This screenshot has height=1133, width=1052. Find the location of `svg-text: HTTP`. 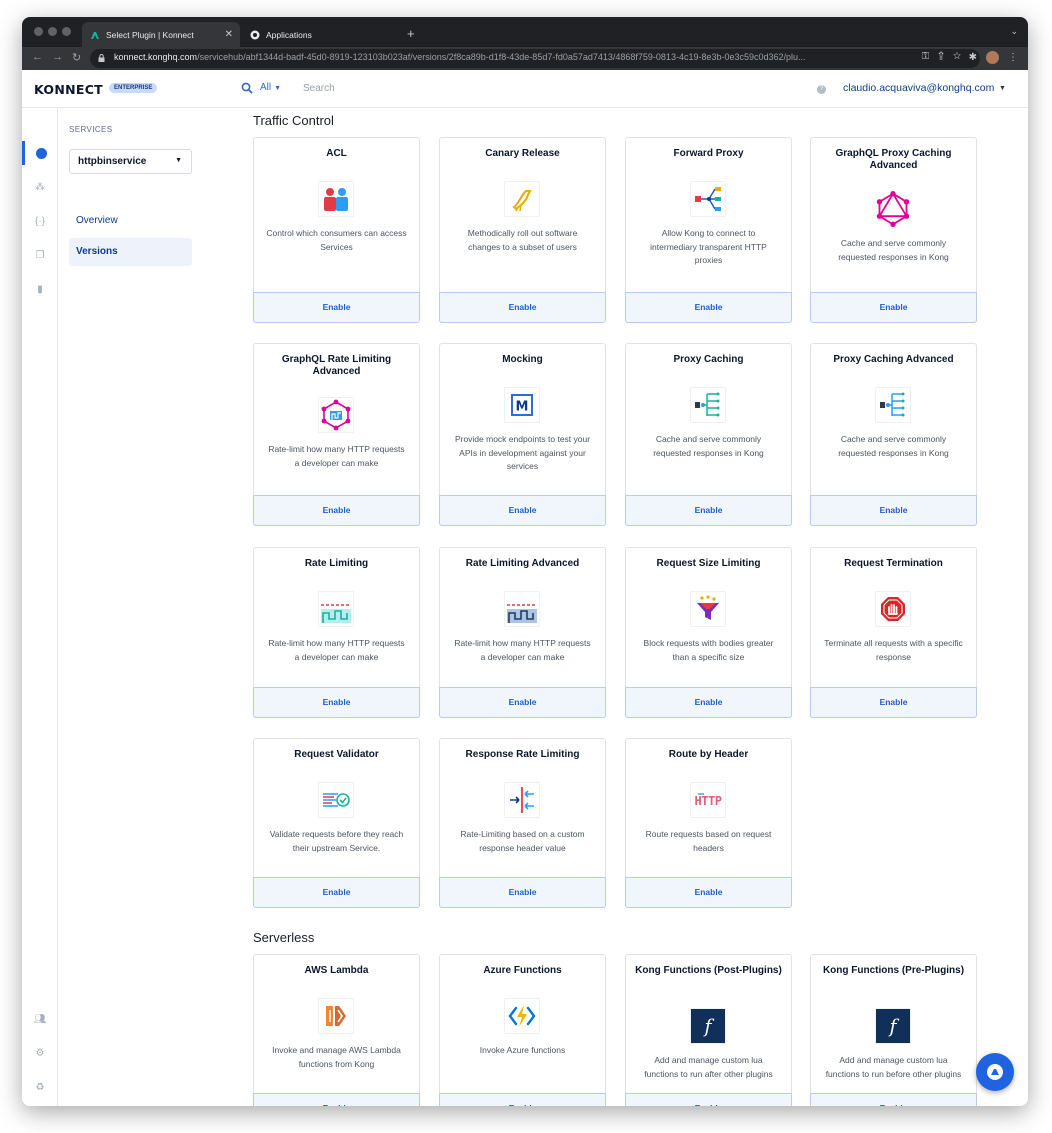

svg-text: HTTP is located at coordinates (708, 801).